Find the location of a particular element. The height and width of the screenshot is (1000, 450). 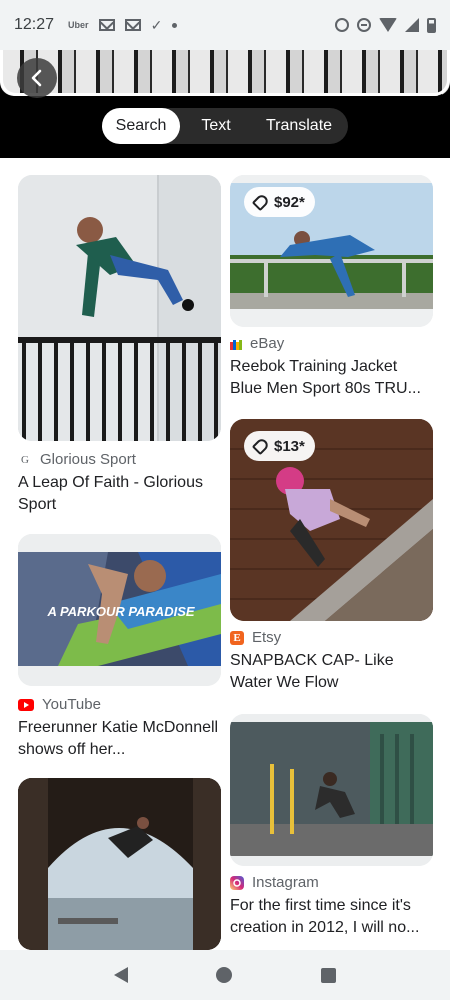

price-label: $13* is located at coordinates (289, 446).